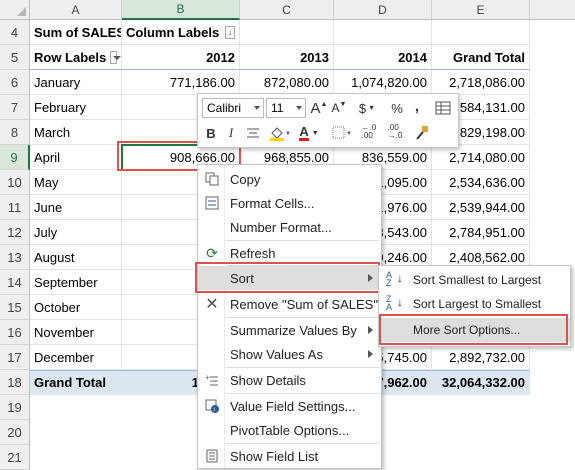 The width and height of the screenshot is (575, 470). Describe the element at coordinates (76, 257) in the screenshot. I see `month-label: August` at that location.